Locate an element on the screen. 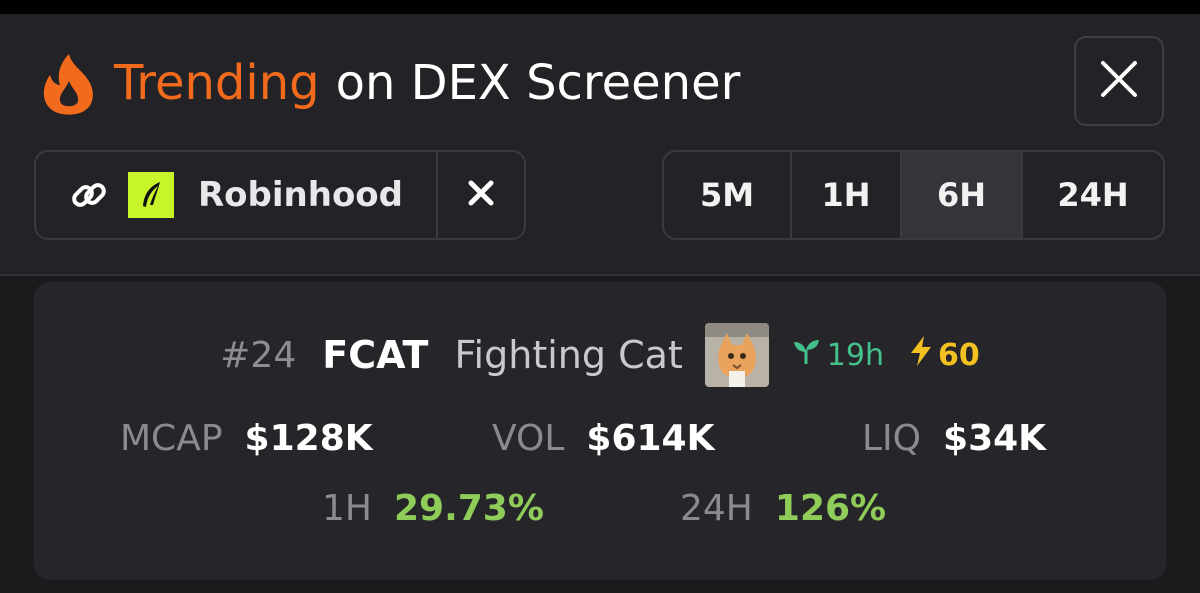  volume-stat: VOL $614K is located at coordinates (603, 438).